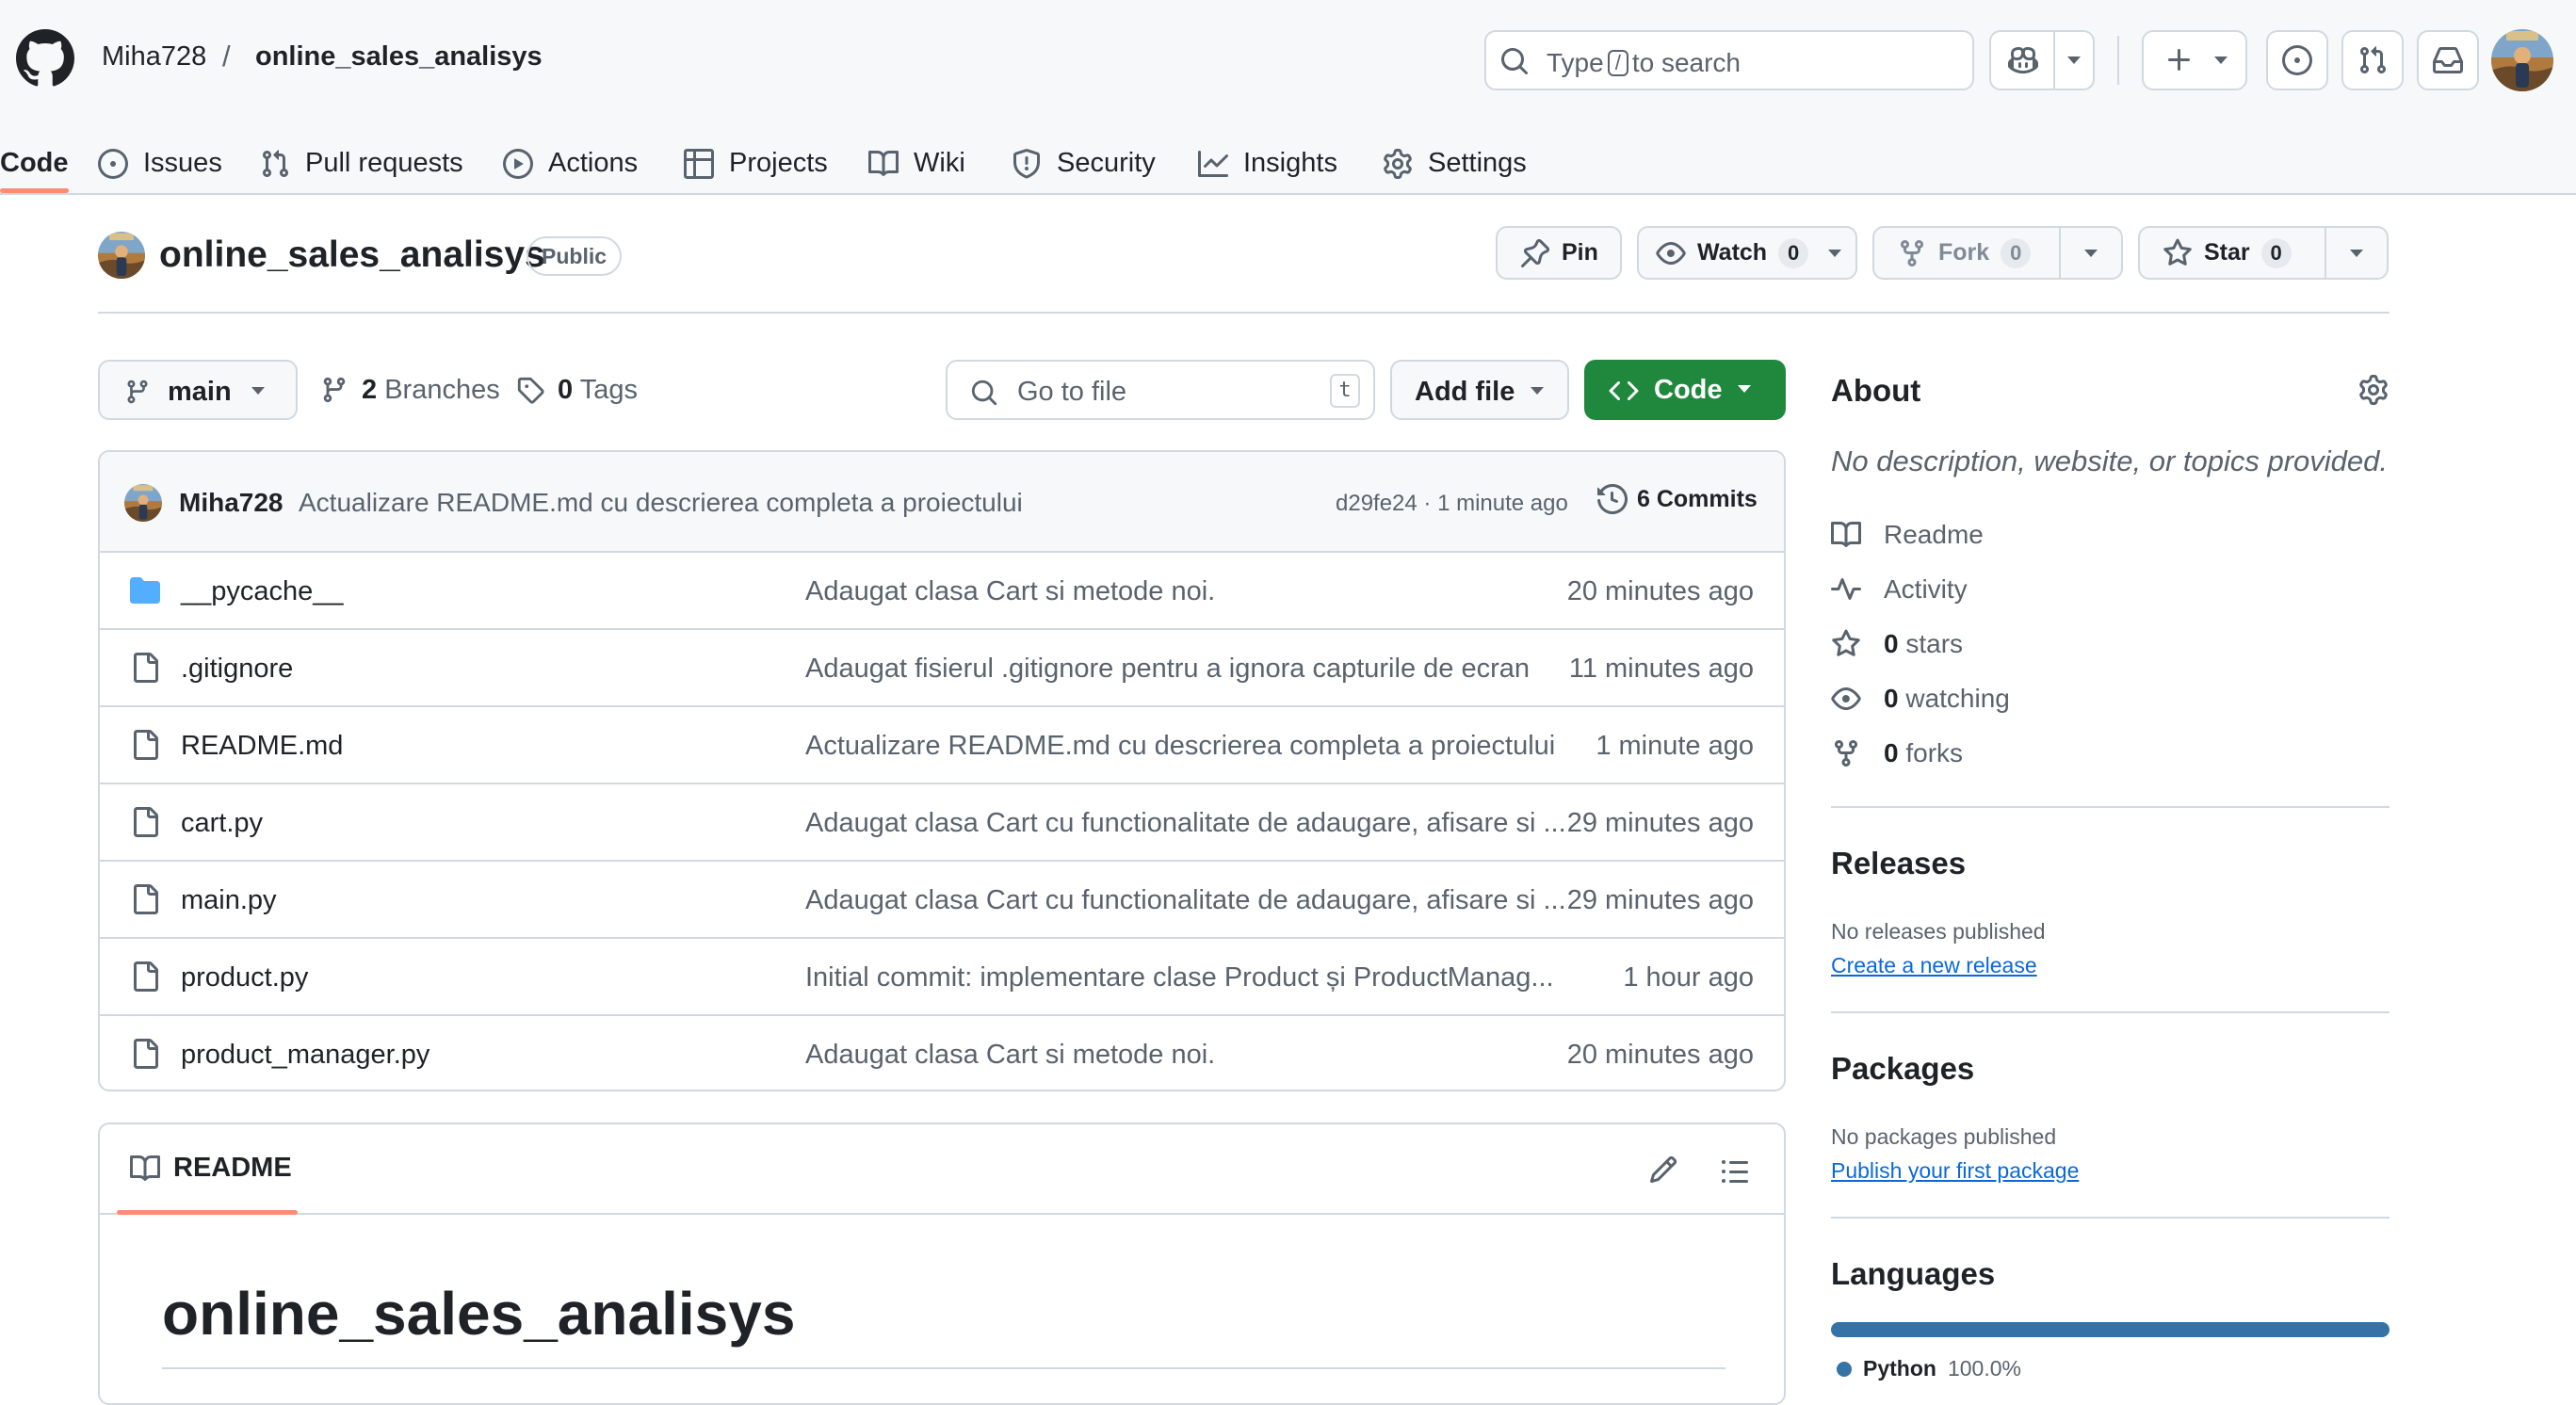  What do you see at coordinates (34, 190) in the screenshot?
I see `active-tab-indicator` at bounding box center [34, 190].